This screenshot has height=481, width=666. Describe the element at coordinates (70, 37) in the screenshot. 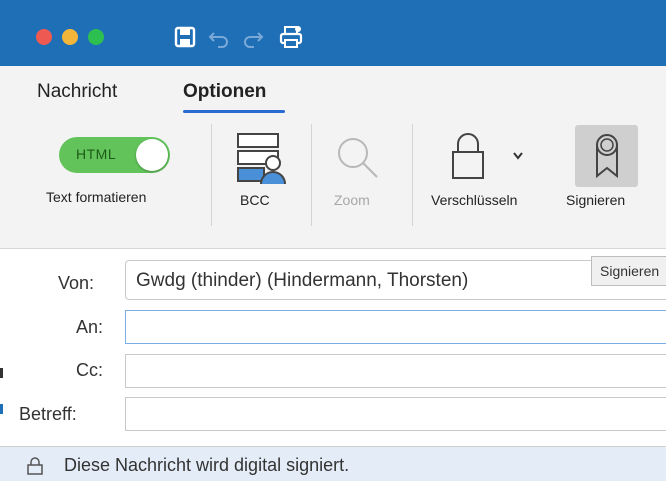

I see `minimize-window-button` at that location.